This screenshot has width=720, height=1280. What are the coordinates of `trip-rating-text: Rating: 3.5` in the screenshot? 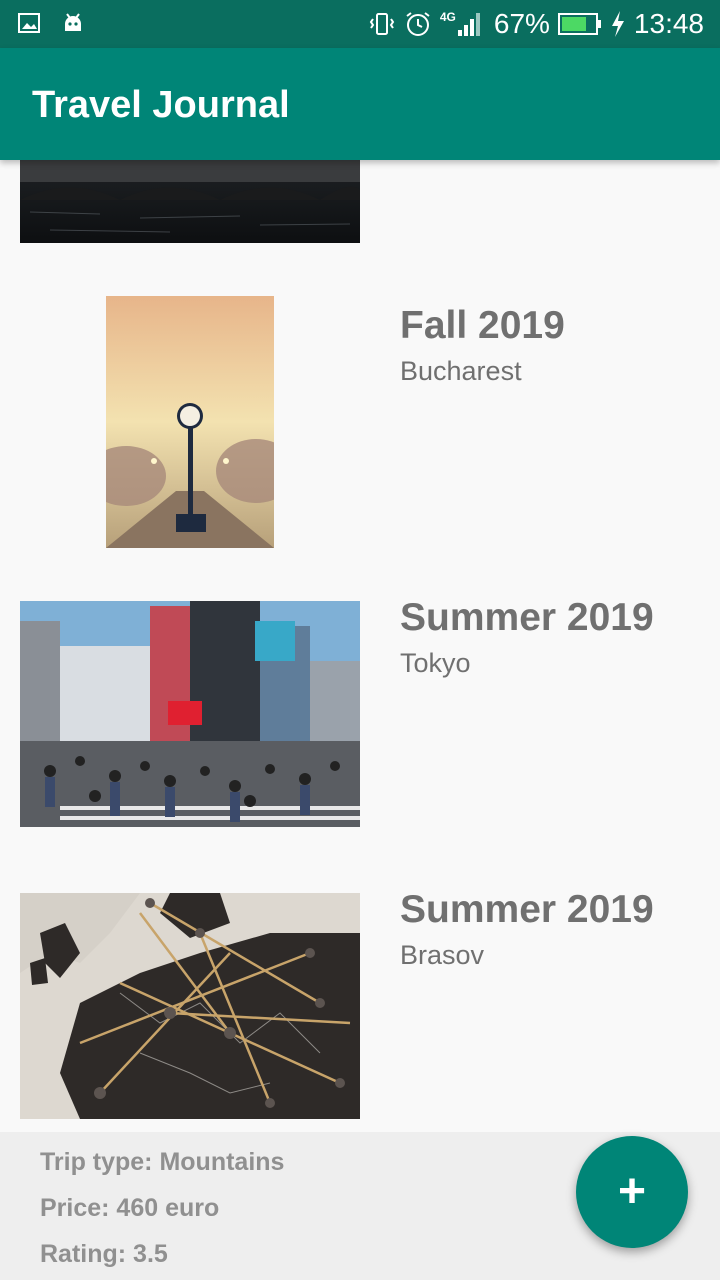 It's located at (104, 1254).